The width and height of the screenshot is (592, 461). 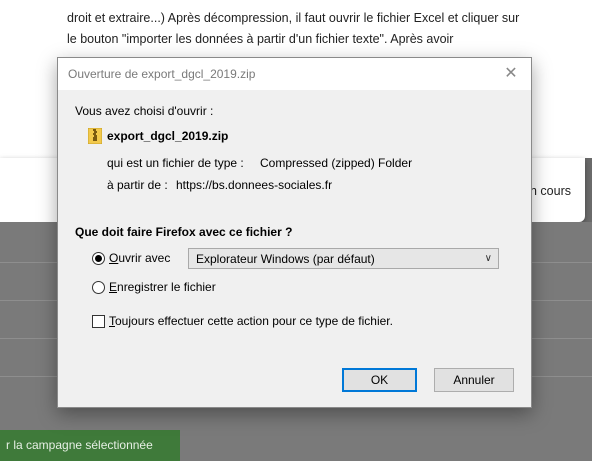 What do you see at coordinates (184, 232) in the screenshot?
I see `action-question: Que doit faire Firefox avec ce fichier ?` at bounding box center [184, 232].